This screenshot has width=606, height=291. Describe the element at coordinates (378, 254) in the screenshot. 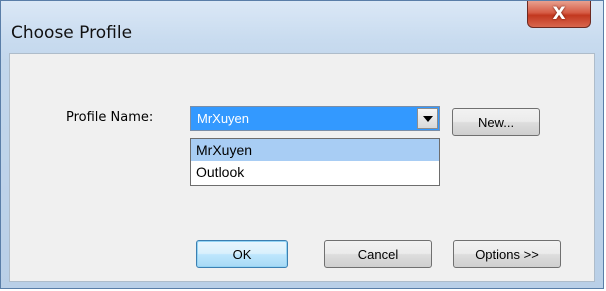

I see `cancel-button: Cancel` at that location.